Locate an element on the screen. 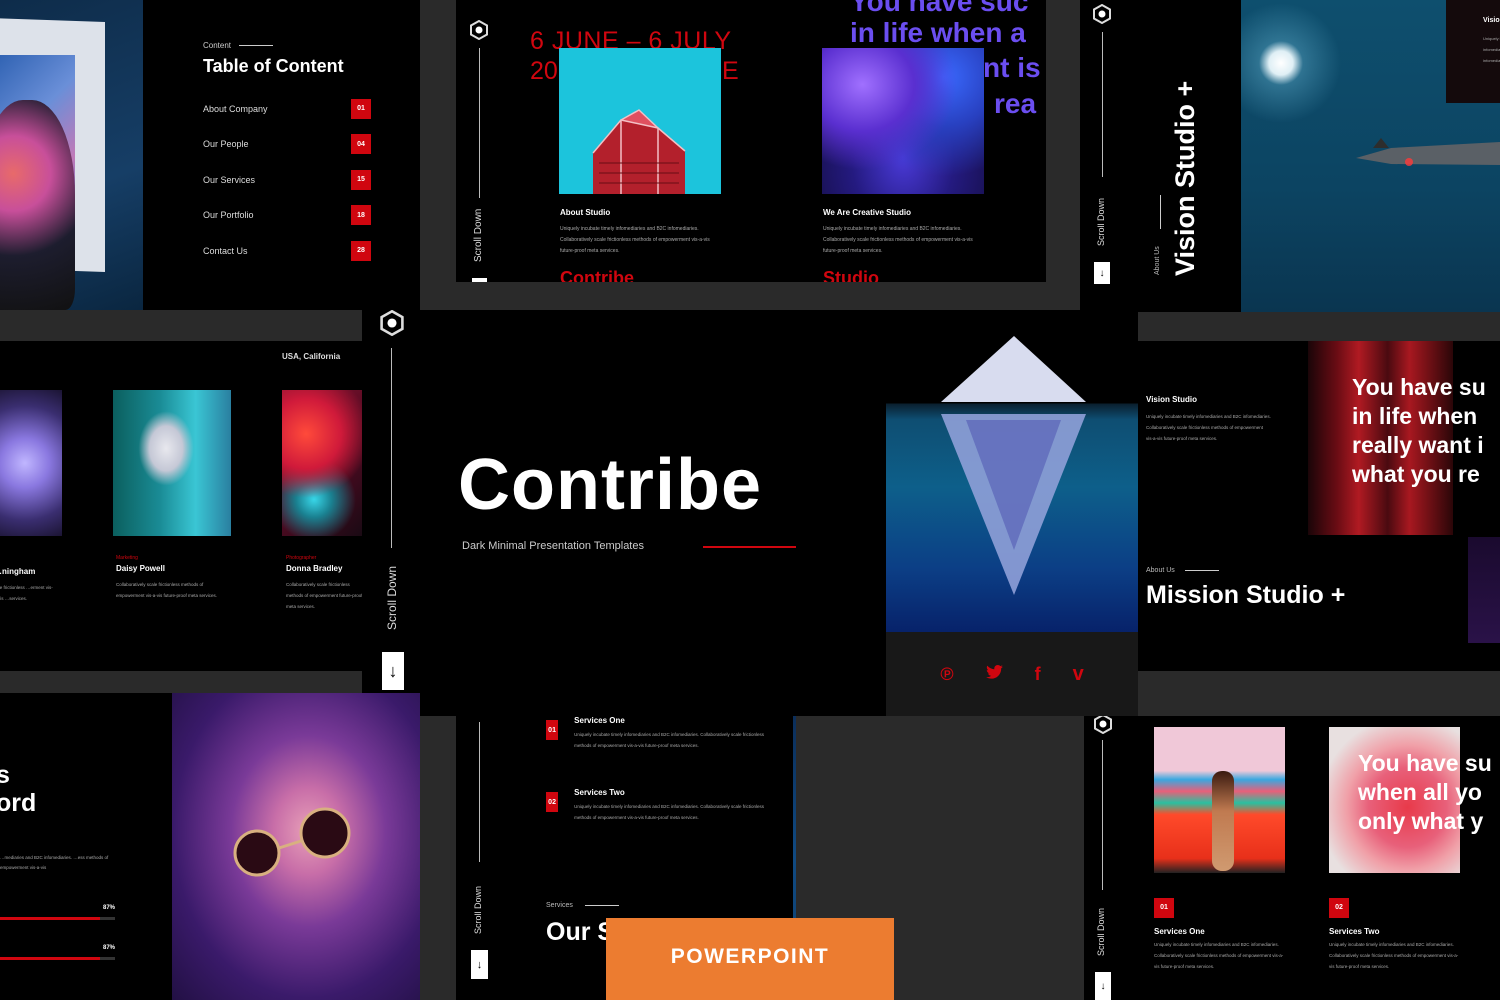 The height and width of the screenshot is (1000, 1500). vimeo-icon: v is located at coordinates (1078, 674).